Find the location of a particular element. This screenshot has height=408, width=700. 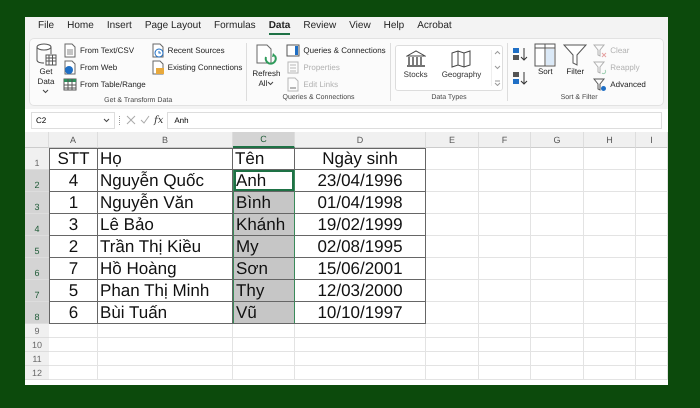

ribbon-button: Queries & Connections is located at coordinates (336, 50).